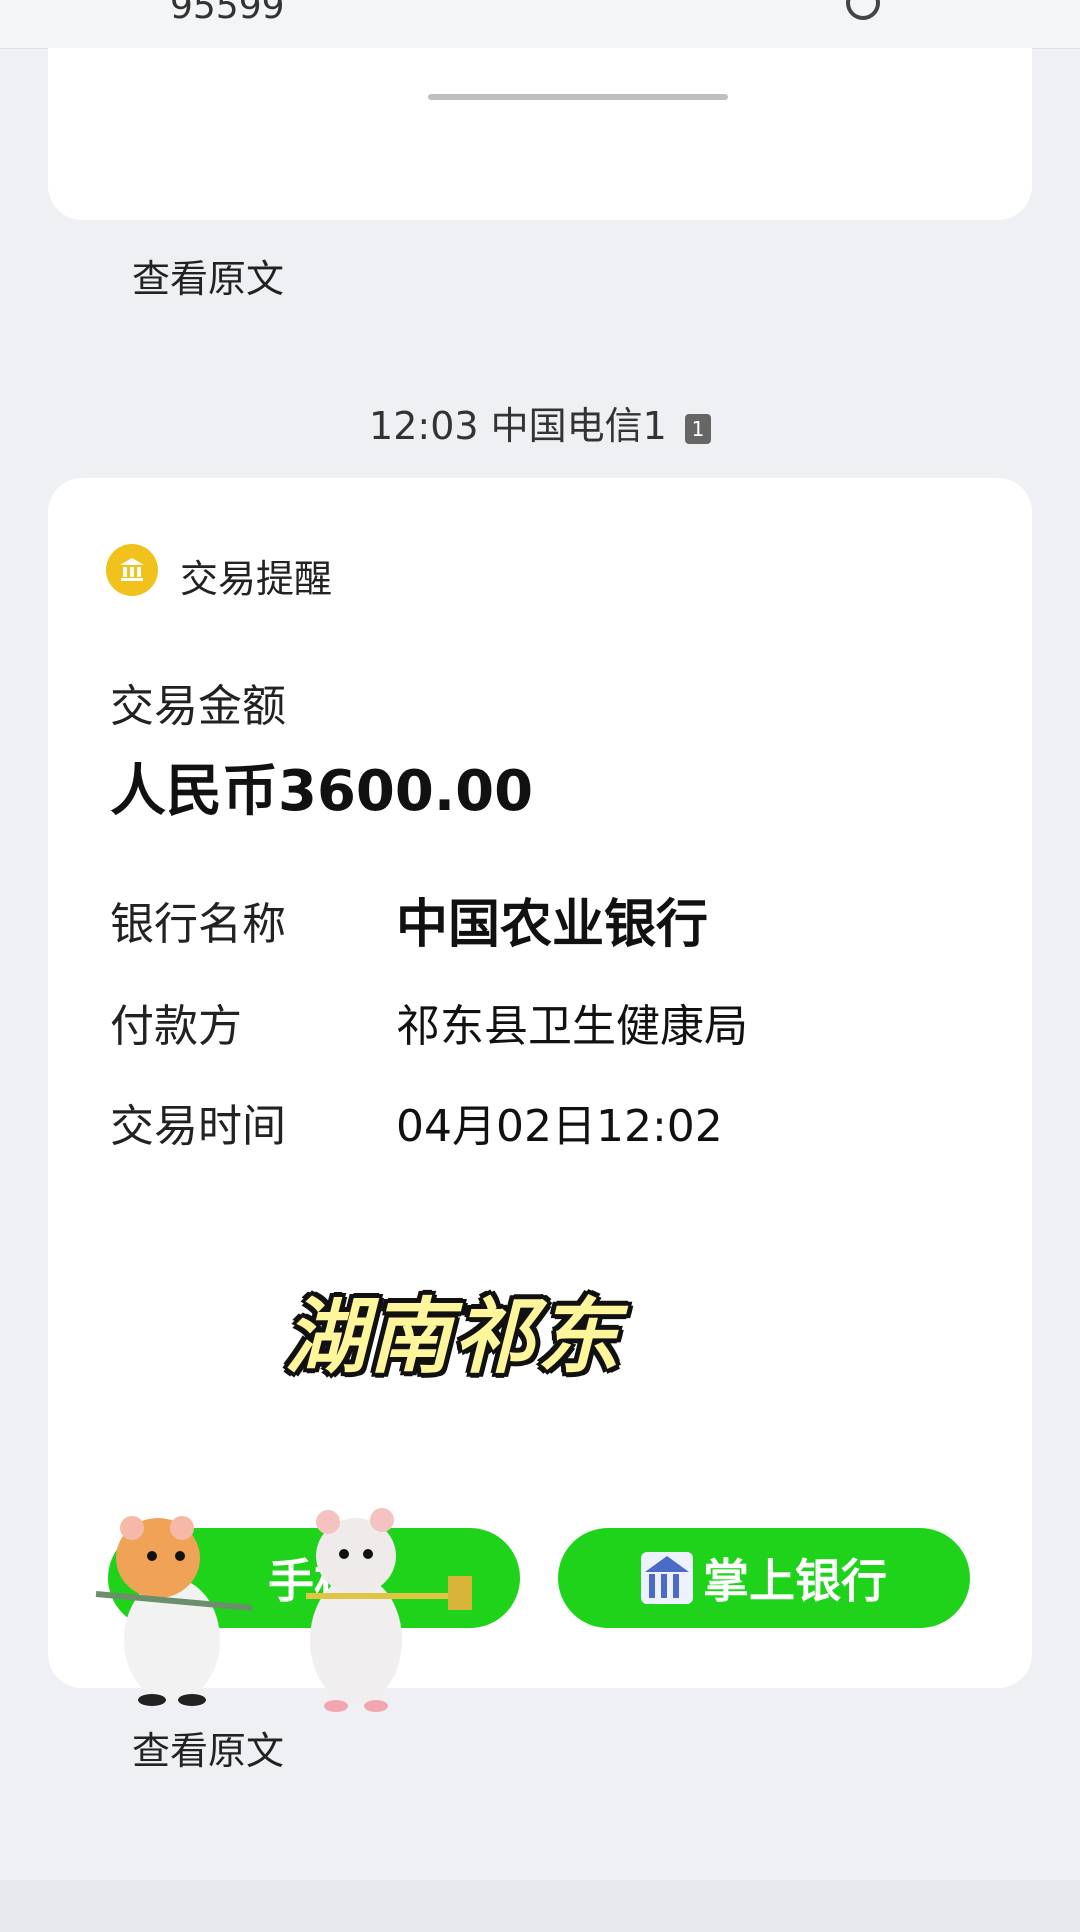  Describe the element at coordinates (198, 1126) in the screenshot. I see `transaction-time-label: 交易时间` at that location.